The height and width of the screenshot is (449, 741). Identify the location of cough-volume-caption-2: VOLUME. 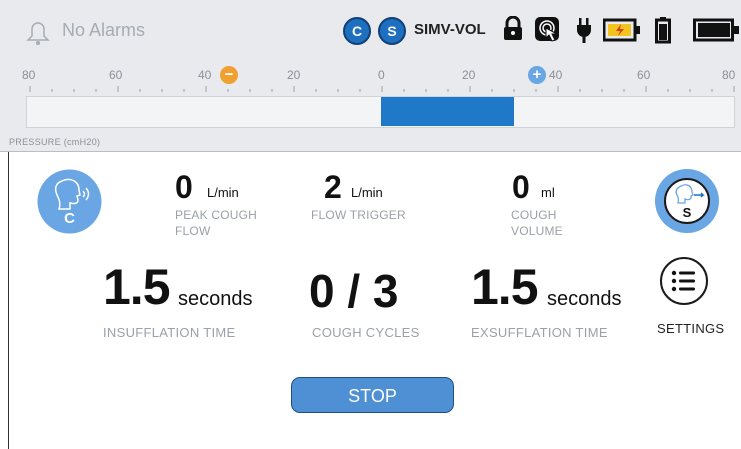
(537, 231).